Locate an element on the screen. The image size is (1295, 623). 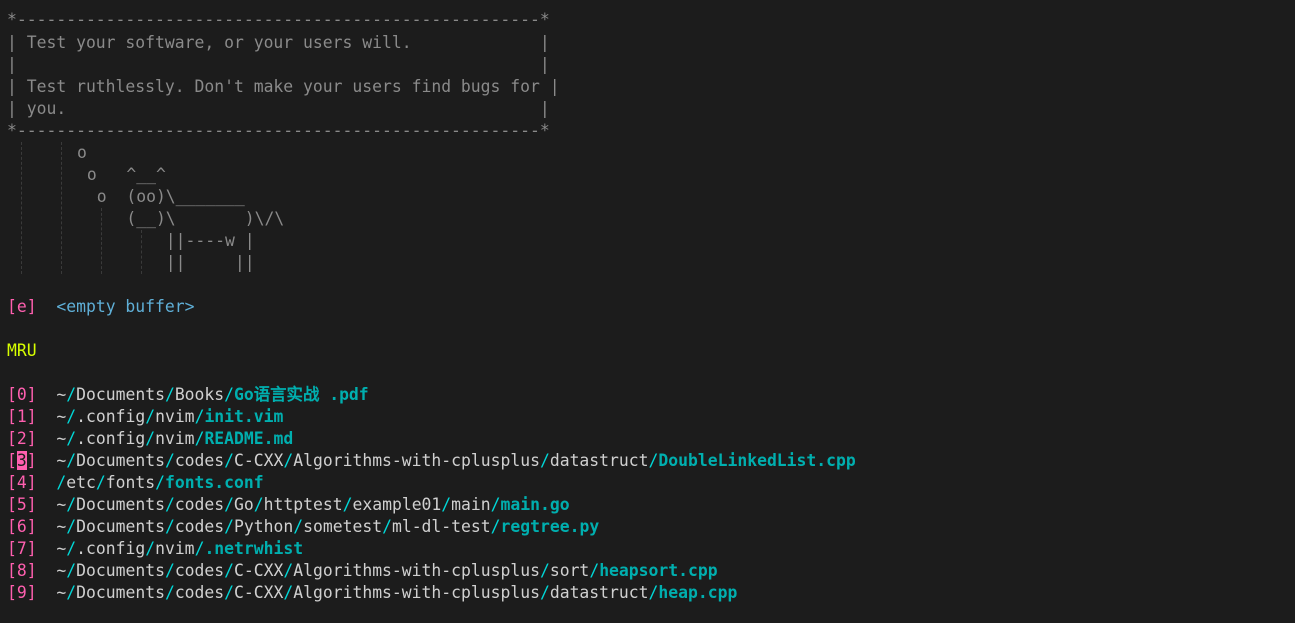
mru-item-index: [4] is located at coordinates (22, 482).